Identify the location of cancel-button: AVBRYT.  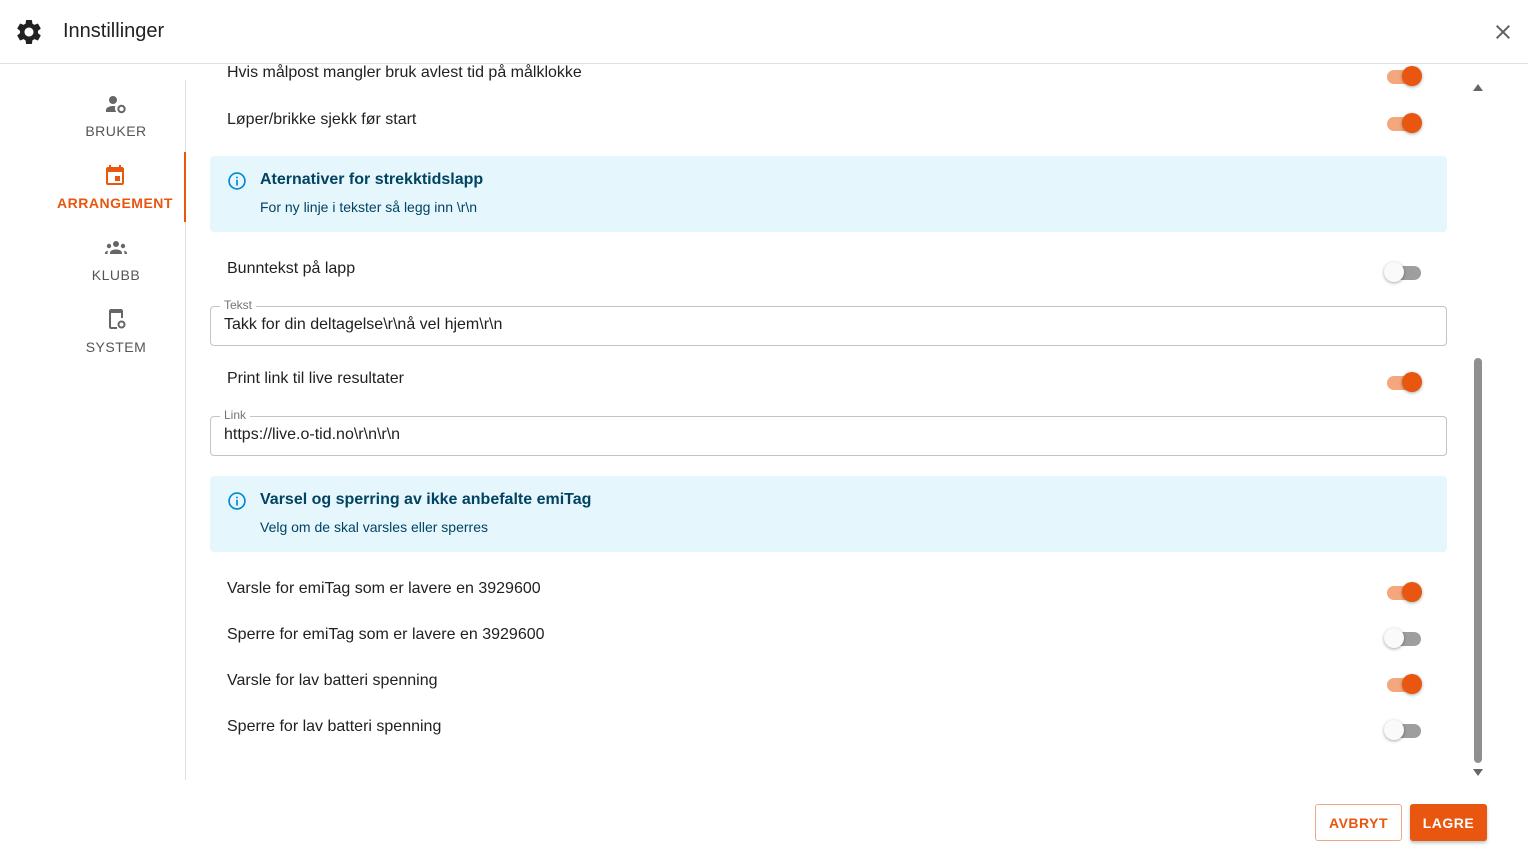
(1358, 822).